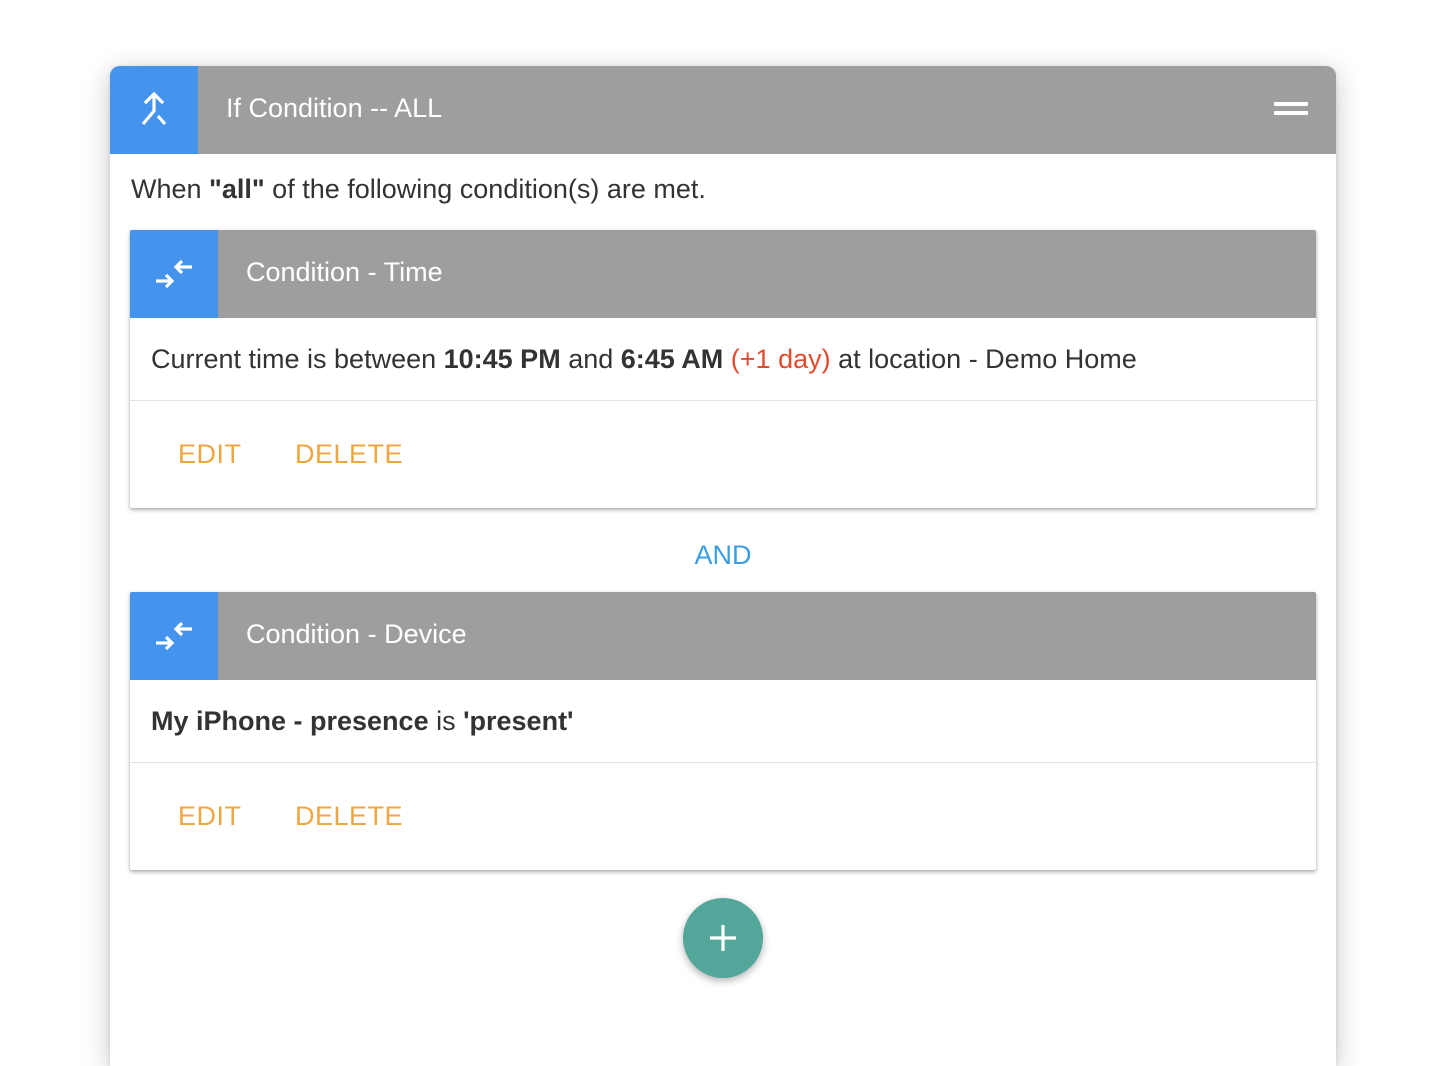 The width and height of the screenshot is (1446, 1066). What do you see at coordinates (723, 721) in the screenshot?
I see `condition-summary: My iPhone - presence is 'present'` at bounding box center [723, 721].